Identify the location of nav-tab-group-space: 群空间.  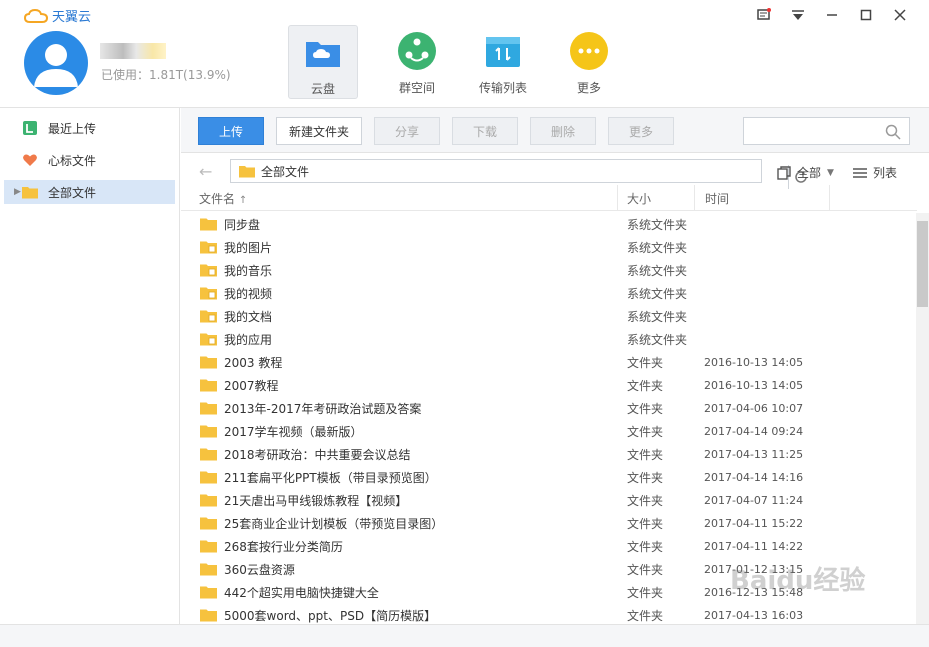
(417, 62).